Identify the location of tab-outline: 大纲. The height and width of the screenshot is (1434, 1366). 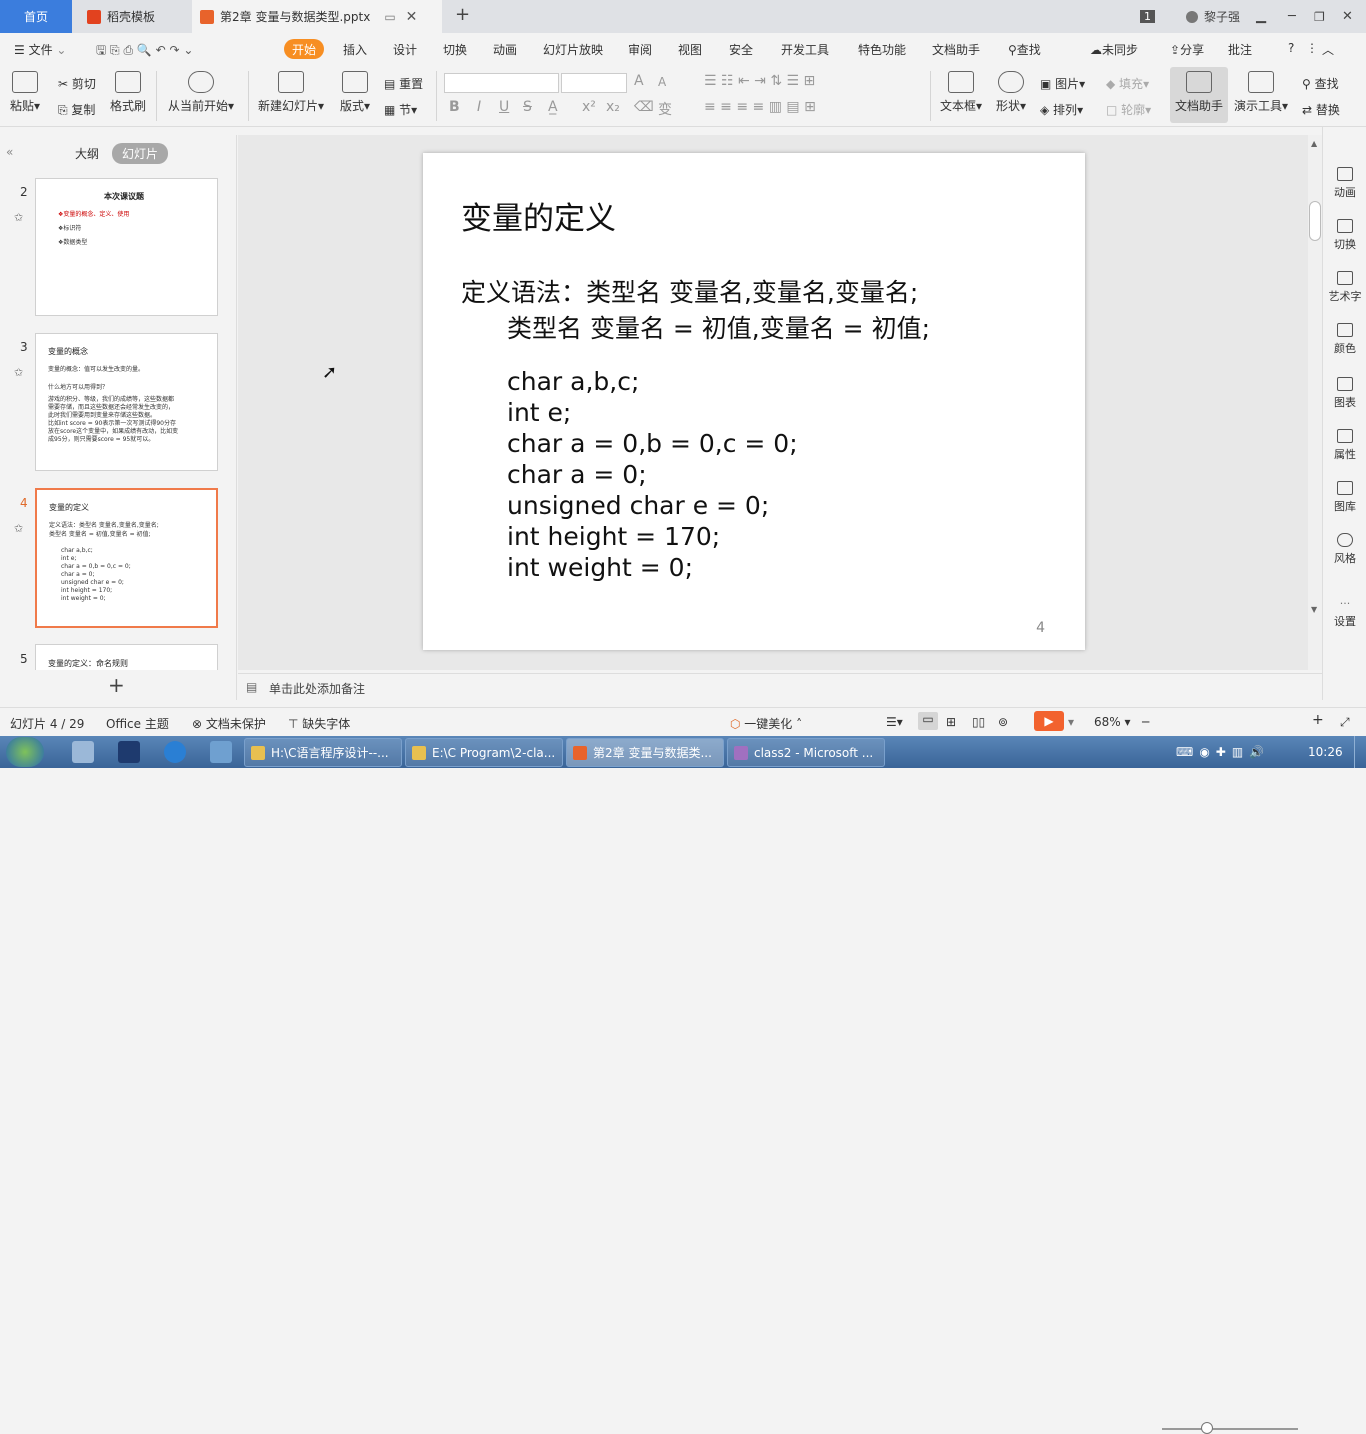
(87, 153).